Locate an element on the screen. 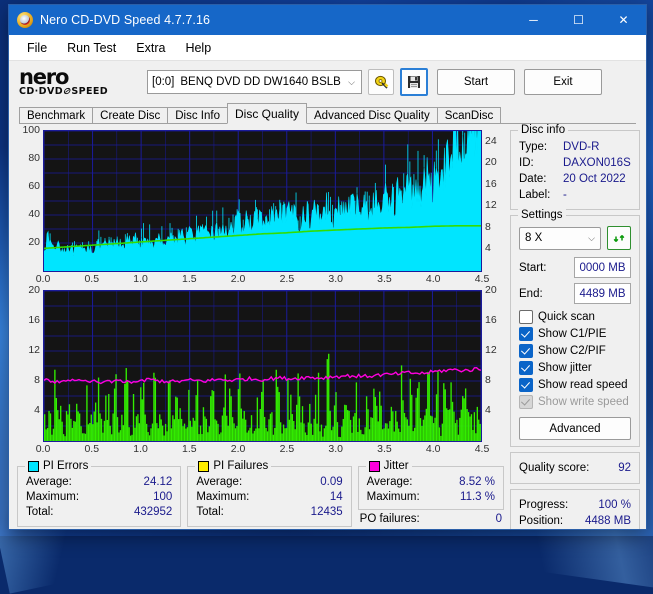 The height and width of the screenshot is (594, 653). pi-errors-stats-title: PI Errors is located at coordinates (58, 466).